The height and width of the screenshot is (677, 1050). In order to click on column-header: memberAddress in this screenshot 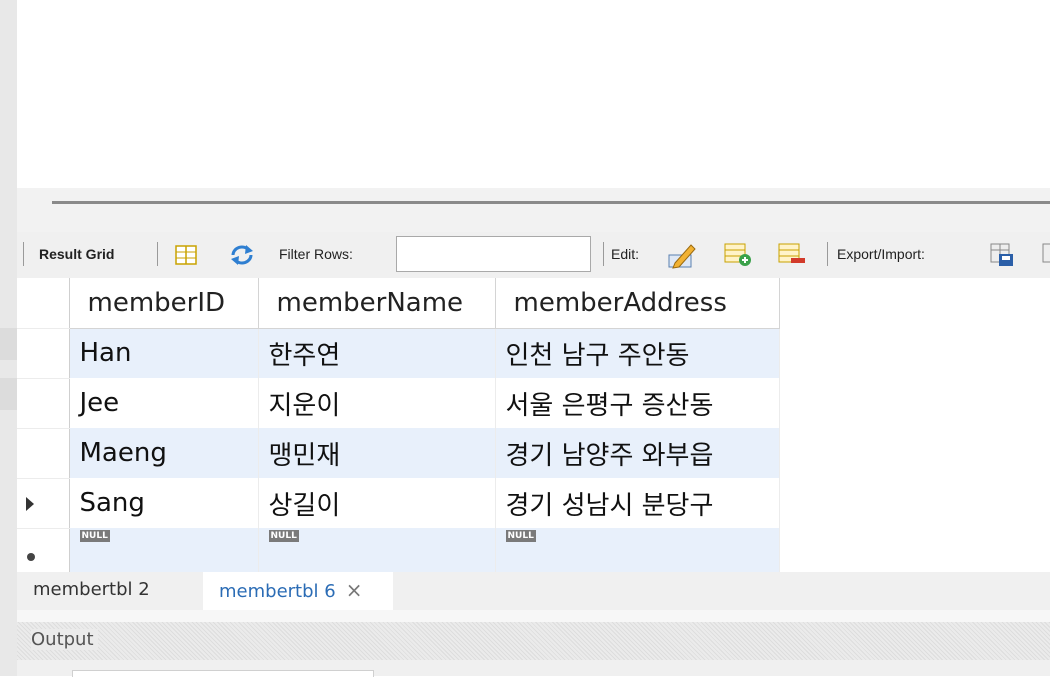, I will do `click(637, 303)`.